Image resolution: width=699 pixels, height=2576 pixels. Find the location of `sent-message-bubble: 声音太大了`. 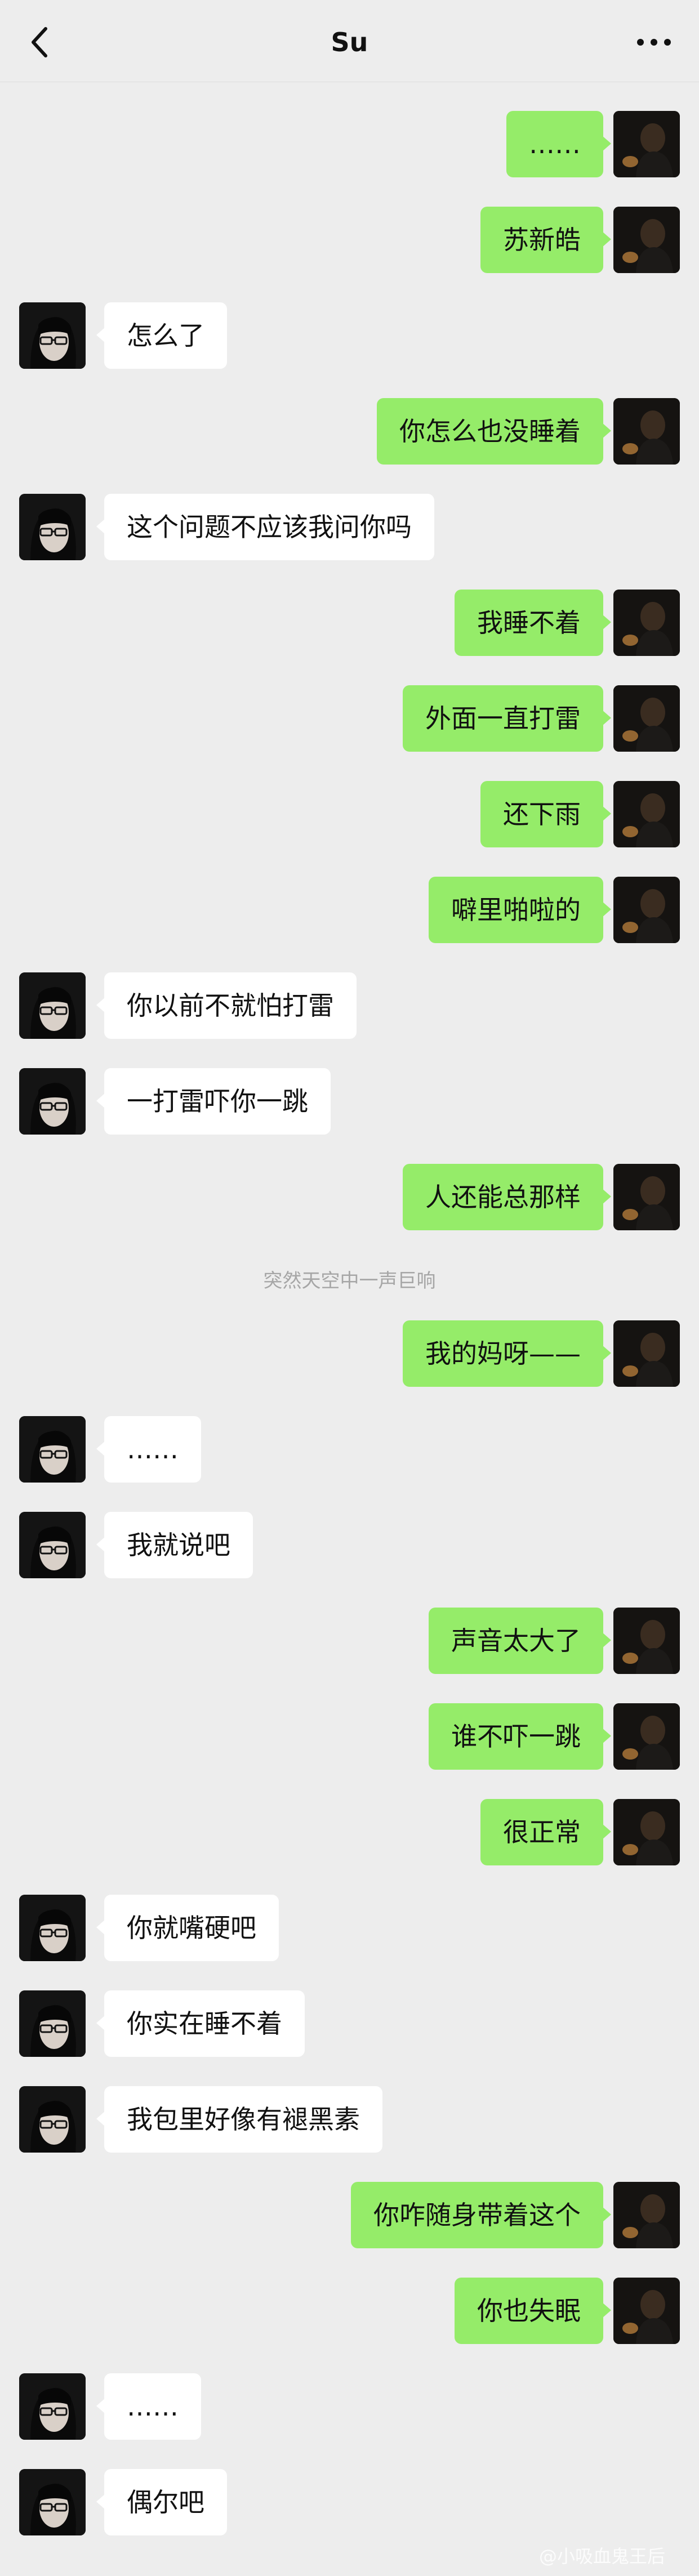

sent-message-bubble: 声音太大了 is located at coordinates (520, 1641).